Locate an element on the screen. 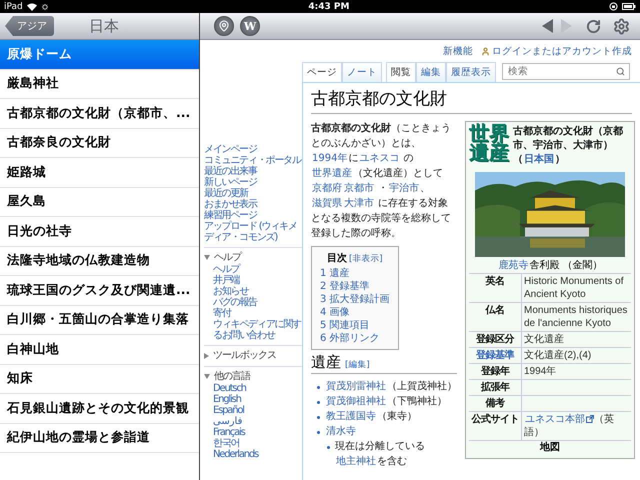 The image size is (640, 480). field-label: 公式サイト is located at coordinates (495, 419).